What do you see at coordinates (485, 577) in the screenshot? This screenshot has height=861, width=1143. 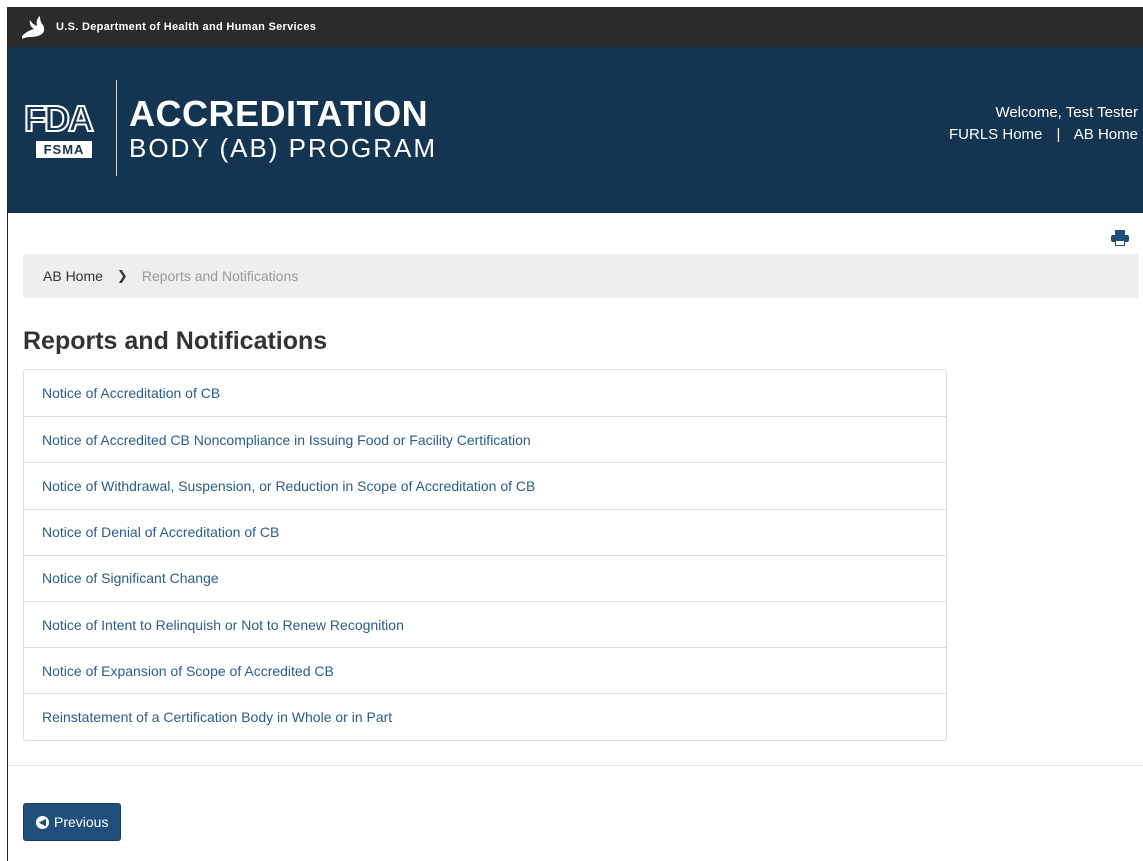 I see `list-item: Notice of Significant Change` at bounding box center [485, 577].